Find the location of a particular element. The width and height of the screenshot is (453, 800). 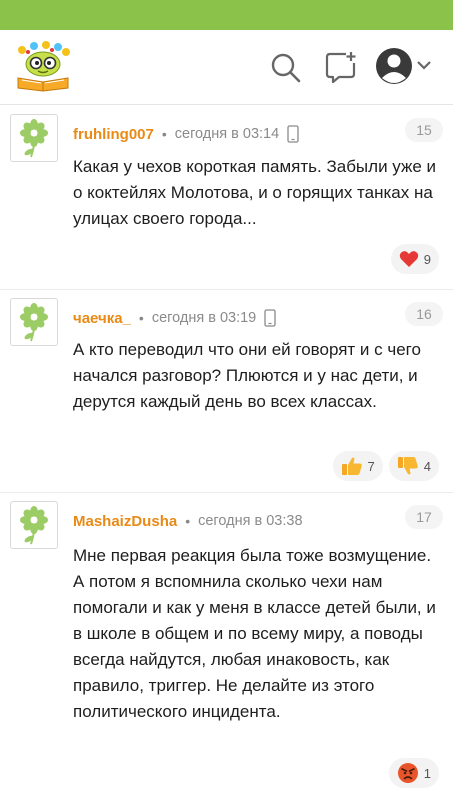

comment-meta: MashaizDusha • сегодня в 03:38 is located at coordinates (188, 521).